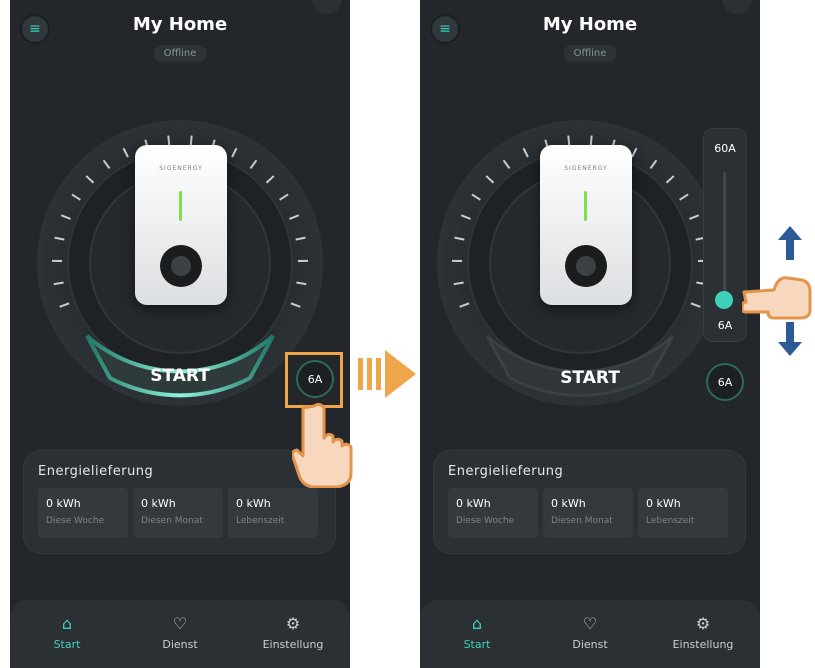 This screenshot has height=668, width=815. I want to click on drag-up-arrow-icon, so click(790, 243).